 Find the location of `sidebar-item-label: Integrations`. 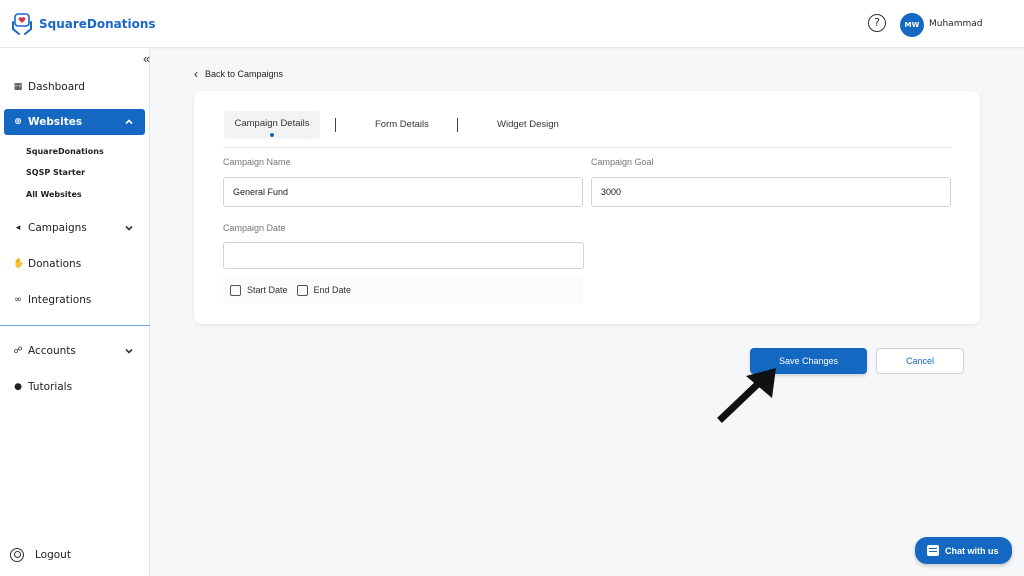

sidebar-item-label: Integrations is located at coordinates (60, 300).